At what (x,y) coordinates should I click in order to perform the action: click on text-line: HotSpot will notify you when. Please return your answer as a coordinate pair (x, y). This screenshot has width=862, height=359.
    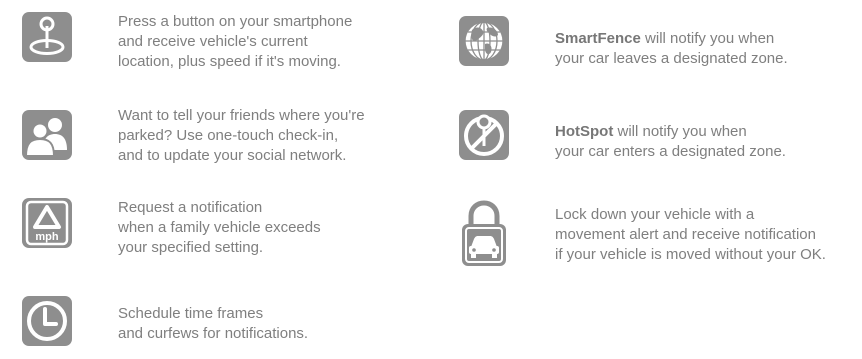
    Looking at the image, I should click on (670, 132).